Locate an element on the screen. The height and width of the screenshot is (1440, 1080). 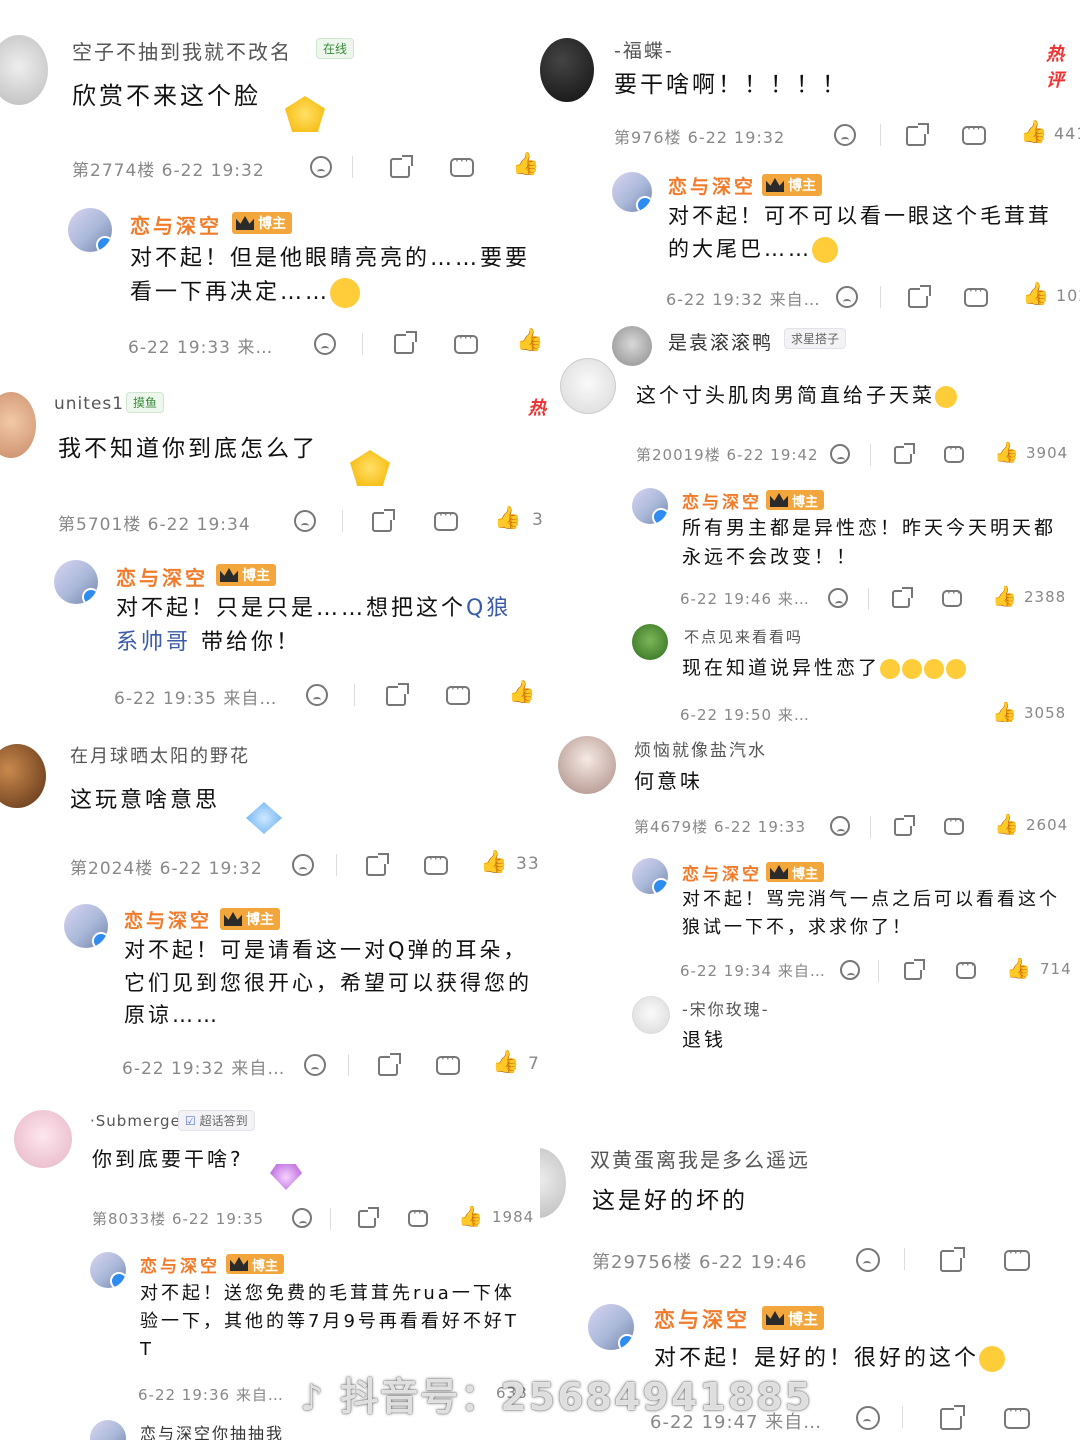
username: 在月球晒太阳的野花 is located at coordinates (160, 755).